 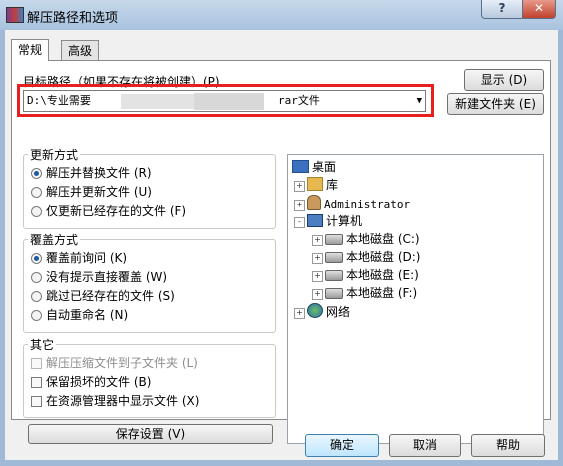 I want to click on tab-general: 常规, so click(x=30, y=50).